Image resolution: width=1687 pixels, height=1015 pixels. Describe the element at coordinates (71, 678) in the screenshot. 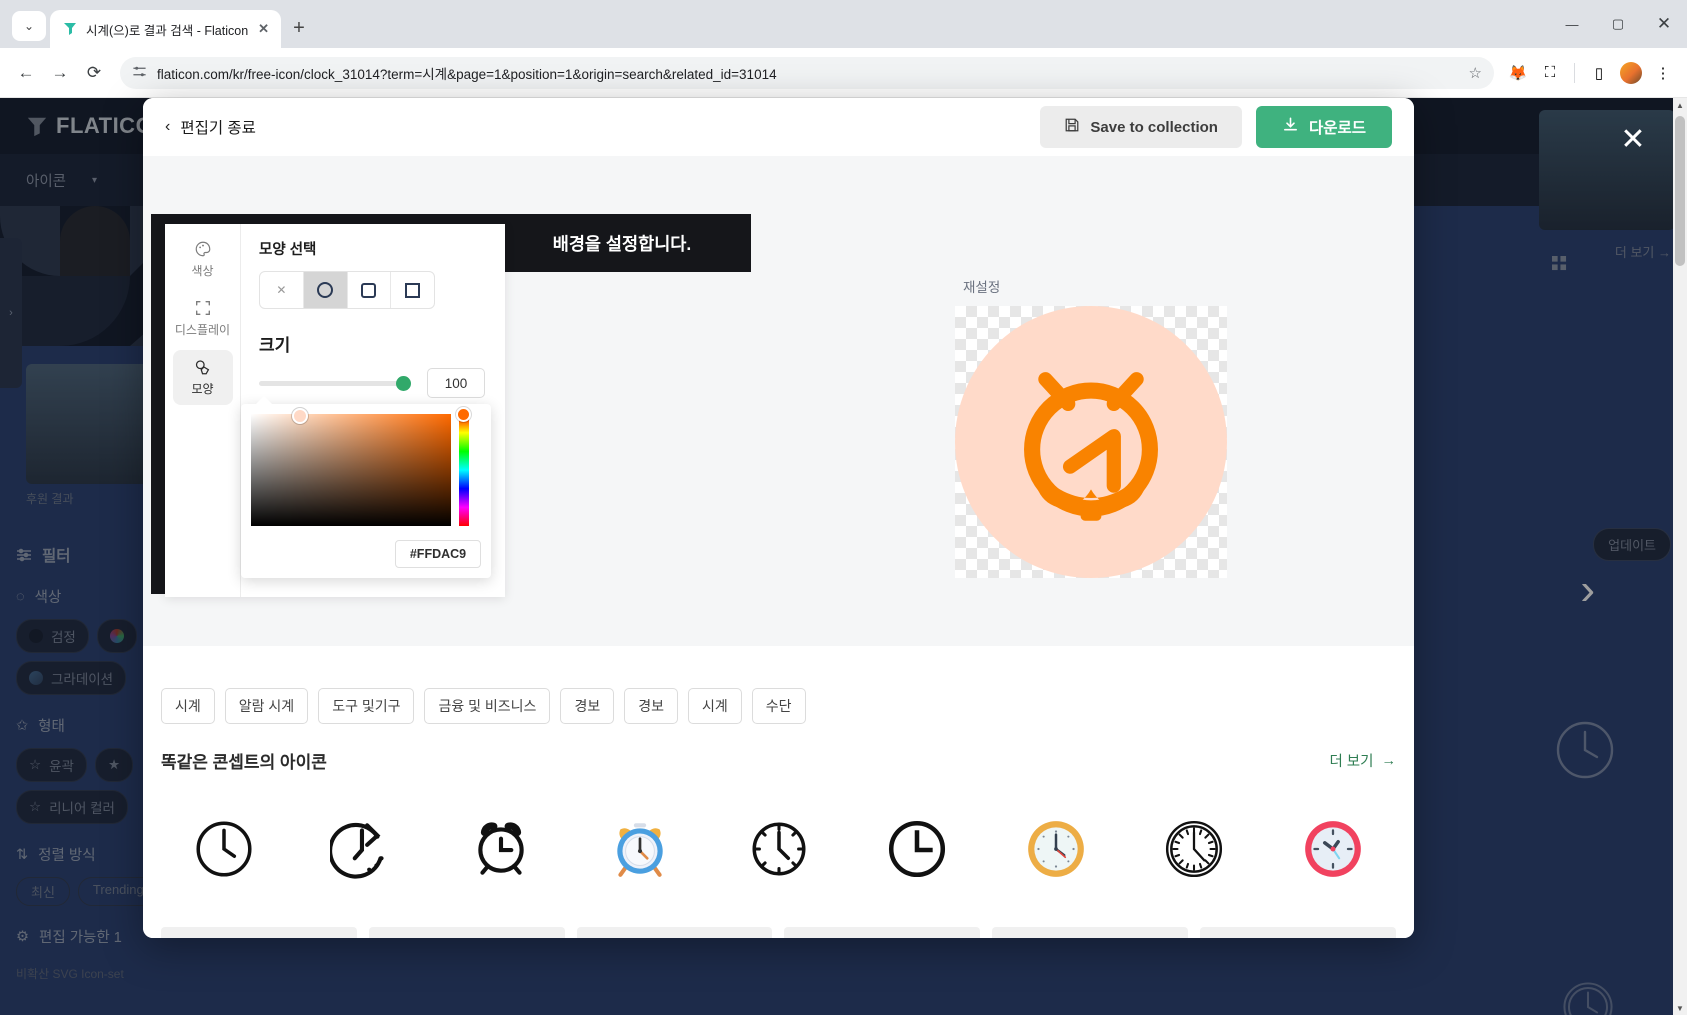

I see `color-chip-gradient: 그라데이션` at that location.